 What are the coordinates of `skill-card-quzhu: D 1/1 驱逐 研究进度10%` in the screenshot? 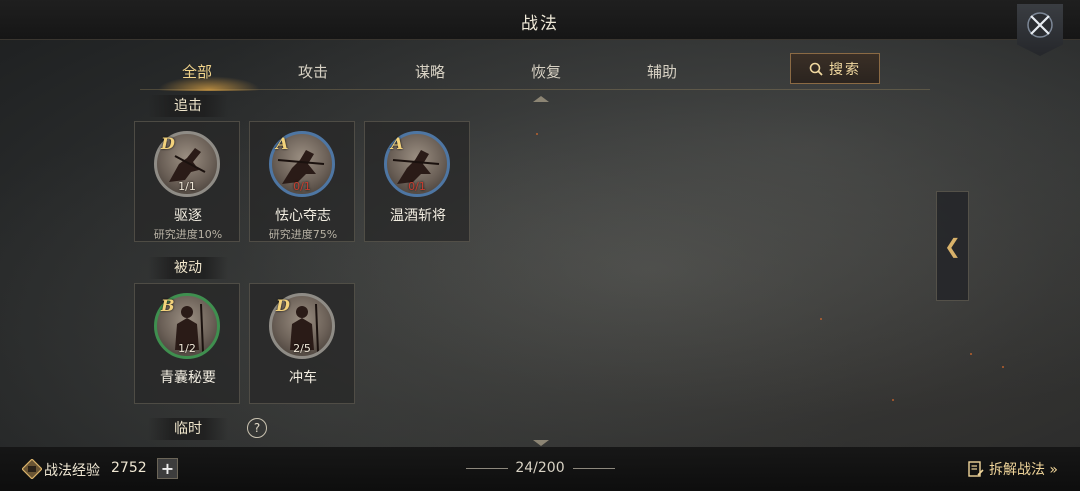 It's located at (187, 181).